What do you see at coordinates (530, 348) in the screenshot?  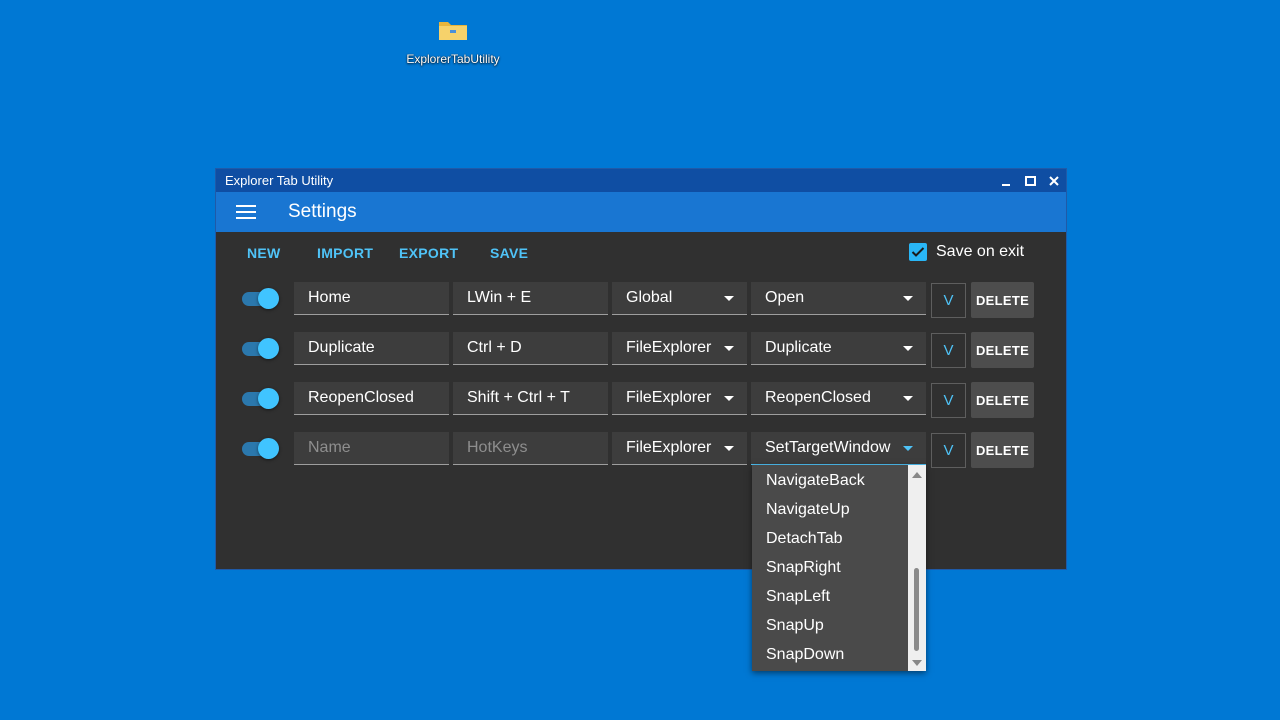 I see `hotkeys-input: Ctrl + D` at bounding box center [530, 348].